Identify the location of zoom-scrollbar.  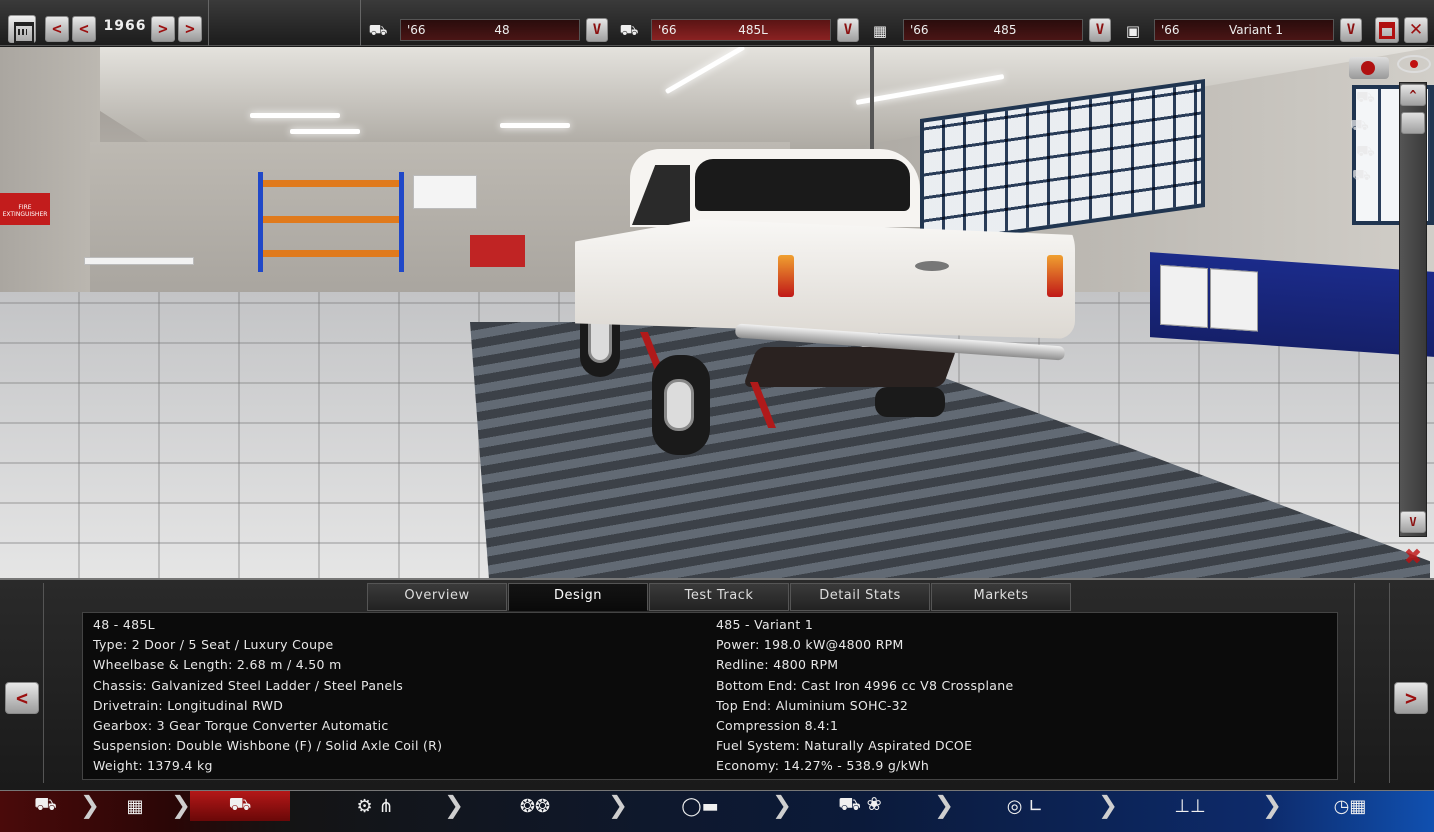
(1413, 309).